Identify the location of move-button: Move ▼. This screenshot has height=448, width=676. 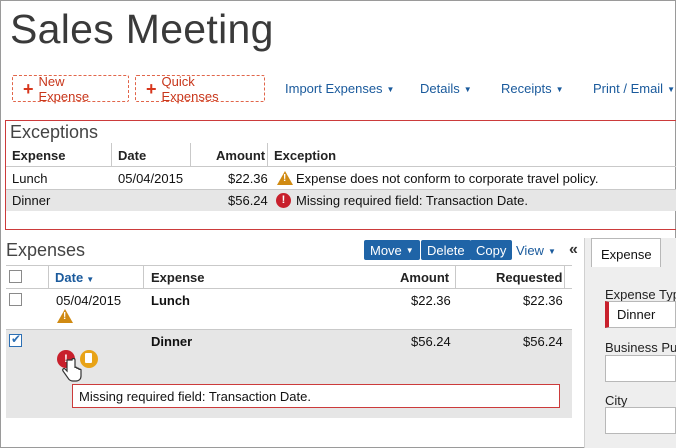
(392, 250).